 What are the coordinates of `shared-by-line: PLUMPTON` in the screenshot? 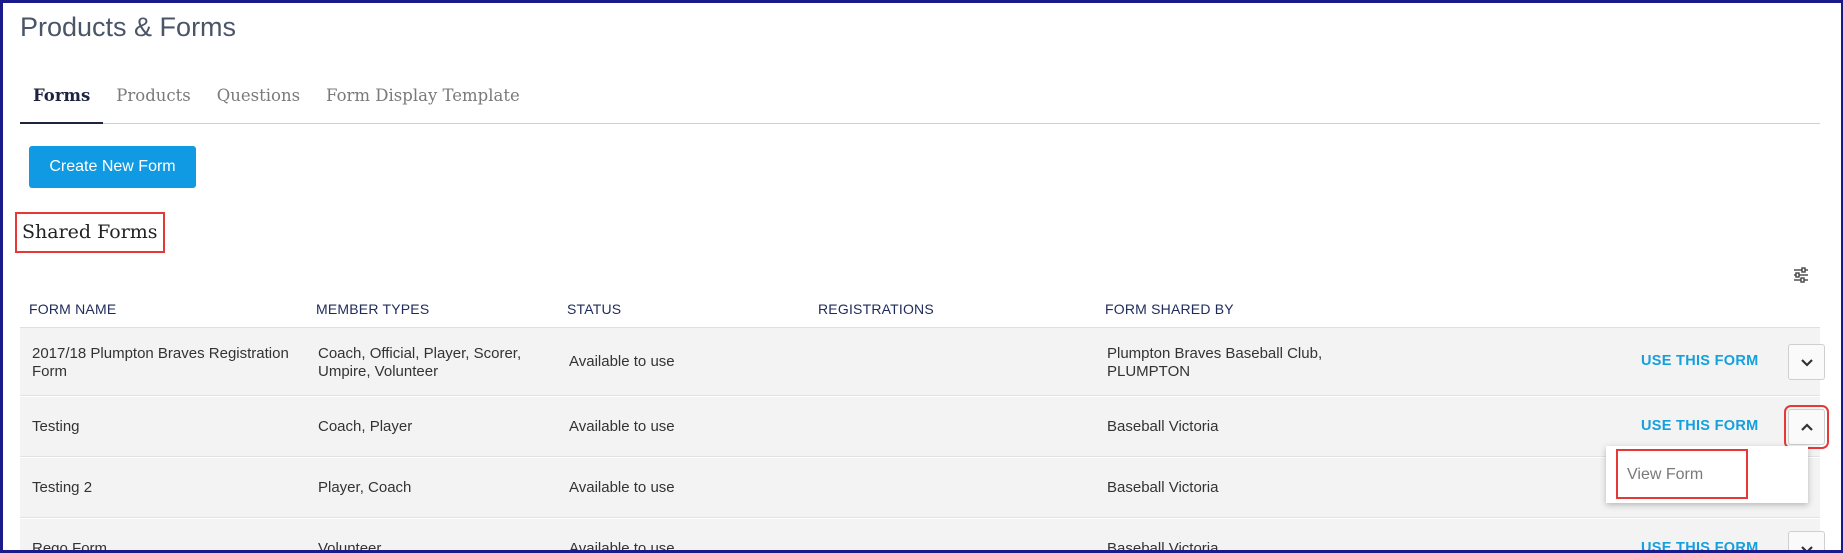 It's located at (1149, 371).